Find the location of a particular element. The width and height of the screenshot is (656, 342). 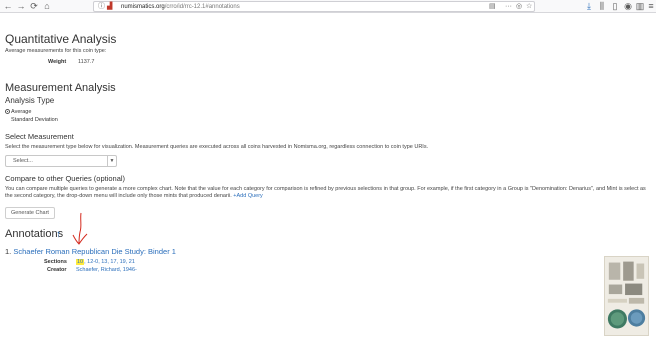

menu-icon: ≡ is located at coordinates (651, 6).